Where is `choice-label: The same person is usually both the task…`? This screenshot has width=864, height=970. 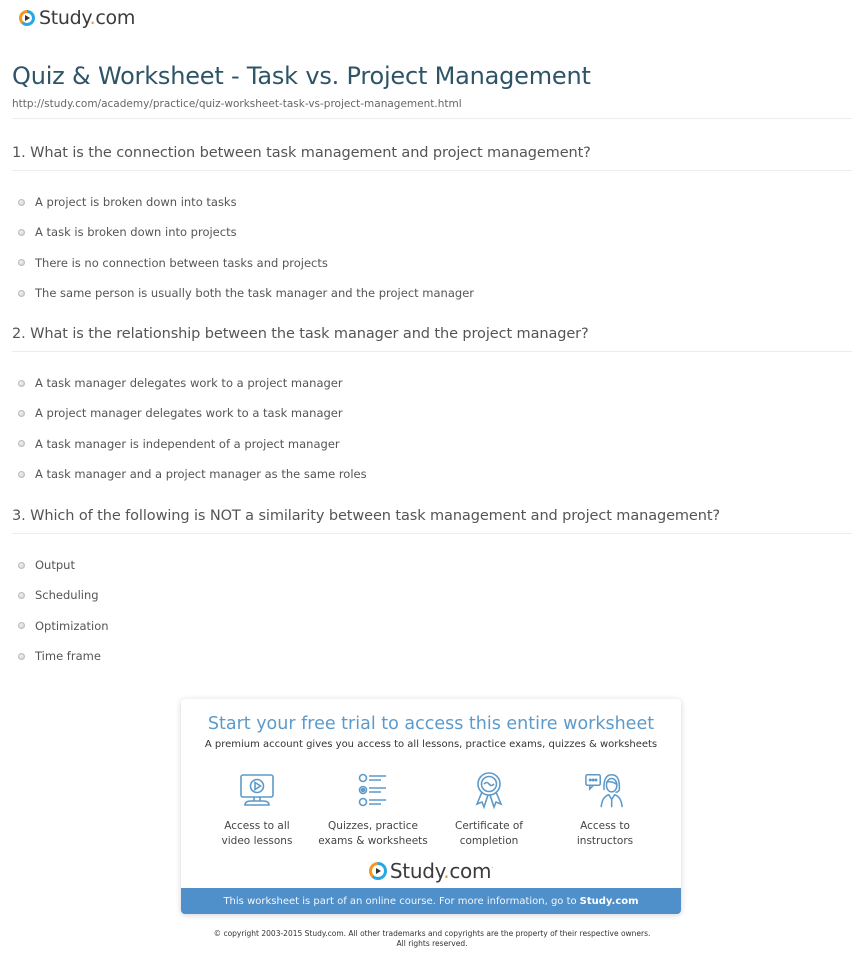 choice-label: The same person is usually both the task… is located at coordinates (254, 293).